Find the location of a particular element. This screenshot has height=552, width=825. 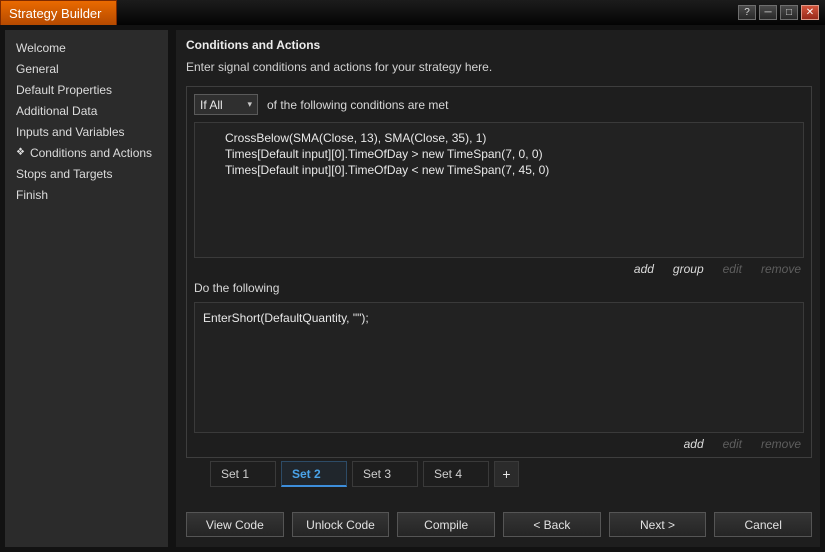

condition-mode-value: If All is located at coordinates (211, 104).